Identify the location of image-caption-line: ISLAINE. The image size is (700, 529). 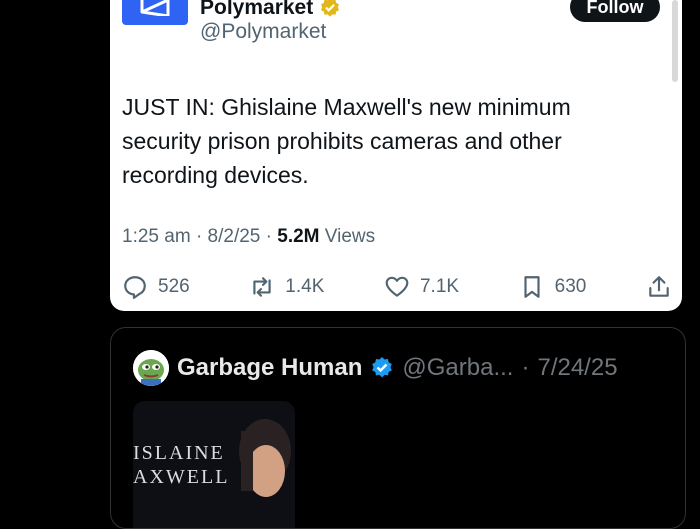
(179, 453).